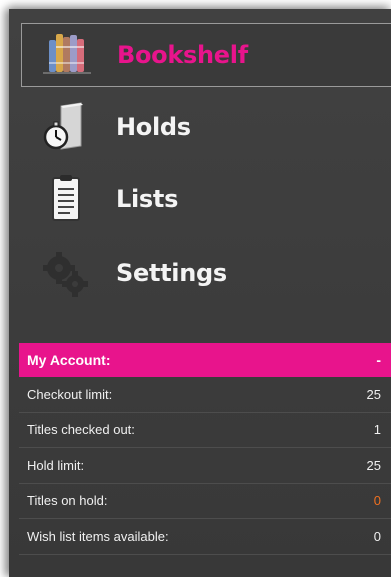 Image resolution: width=391 pixels, height=577 pixels. I want to click on row-label: Titles checked out:, so click(81, 430).